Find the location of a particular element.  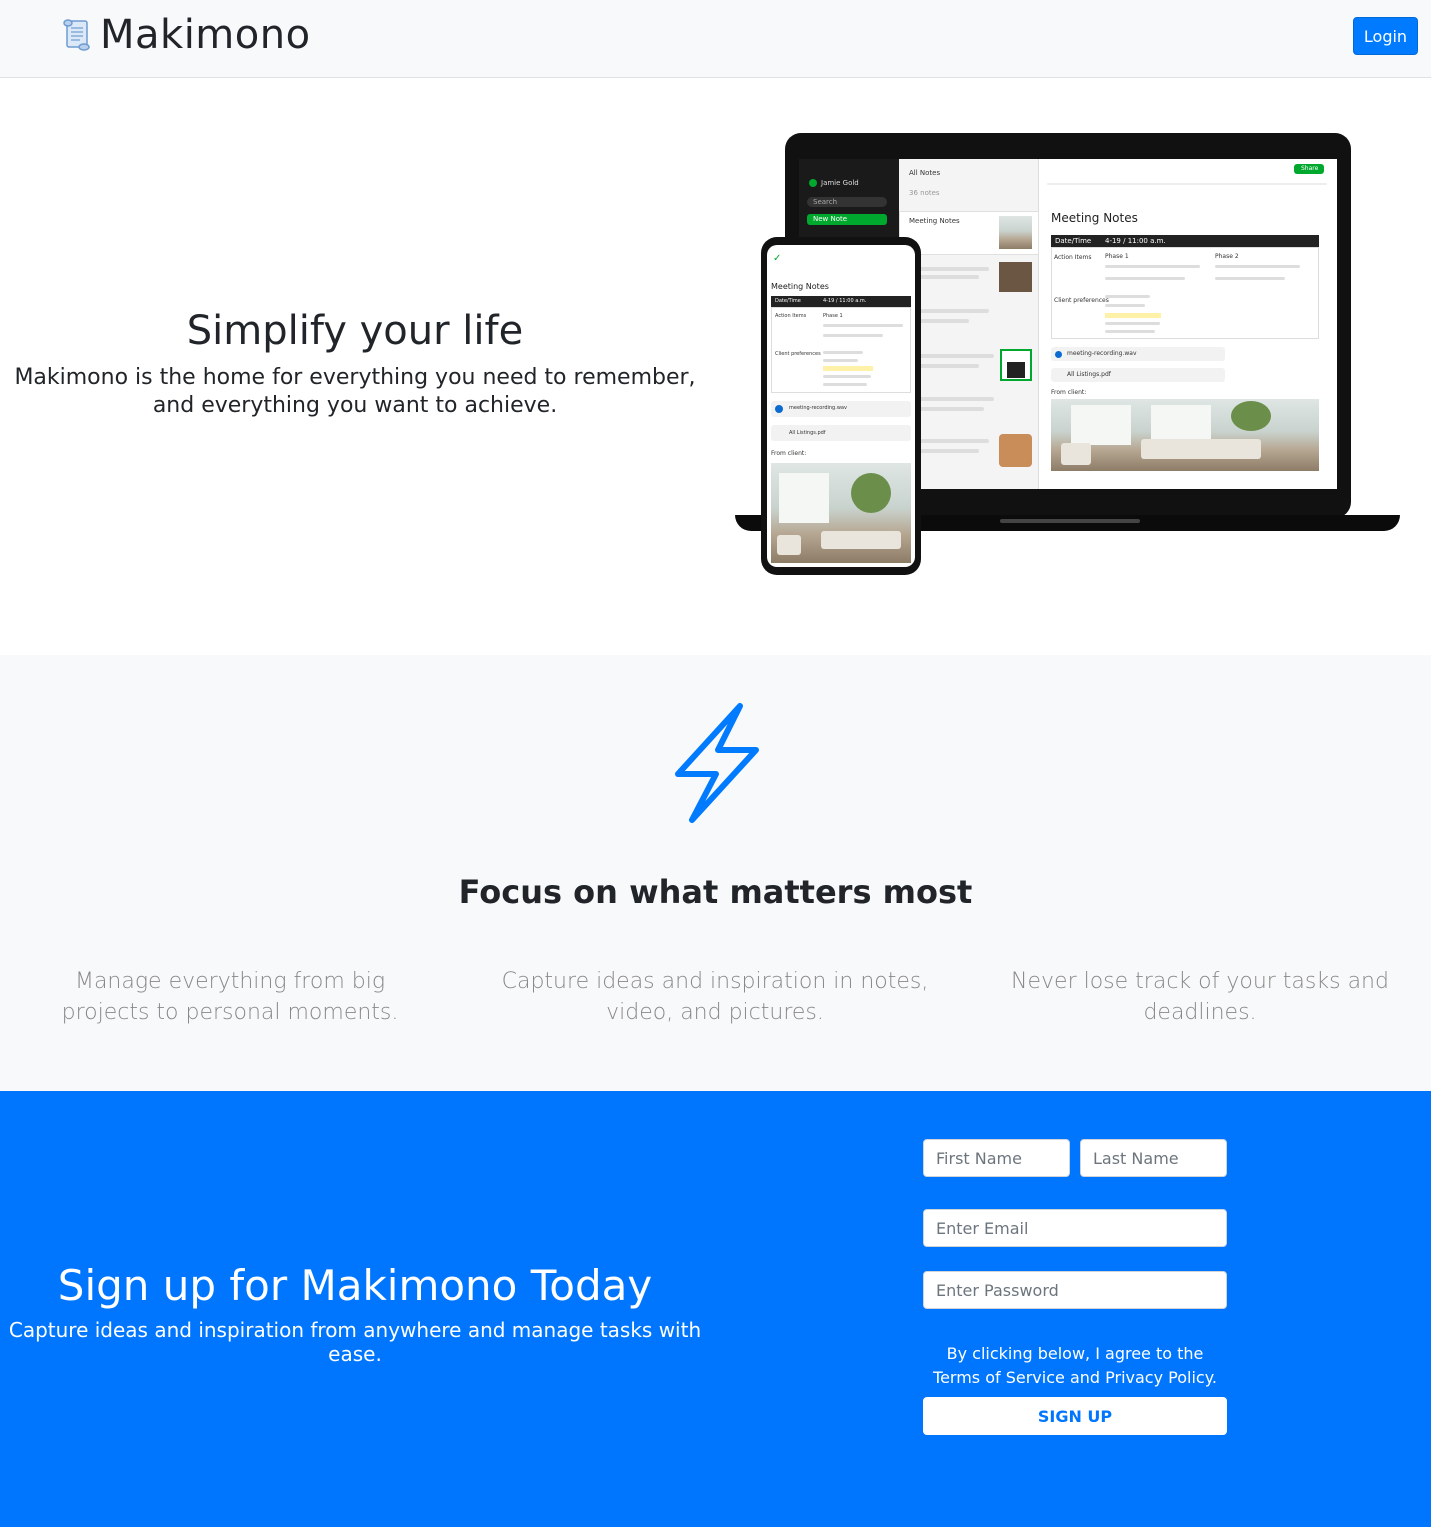

check-icon: ✓ is located at coordinates (777, 258).